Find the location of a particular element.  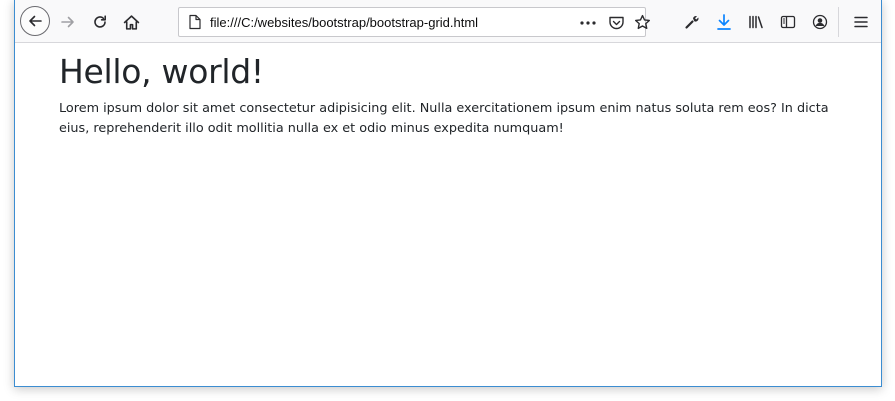

home-icon is located at coordinates (131, 22).